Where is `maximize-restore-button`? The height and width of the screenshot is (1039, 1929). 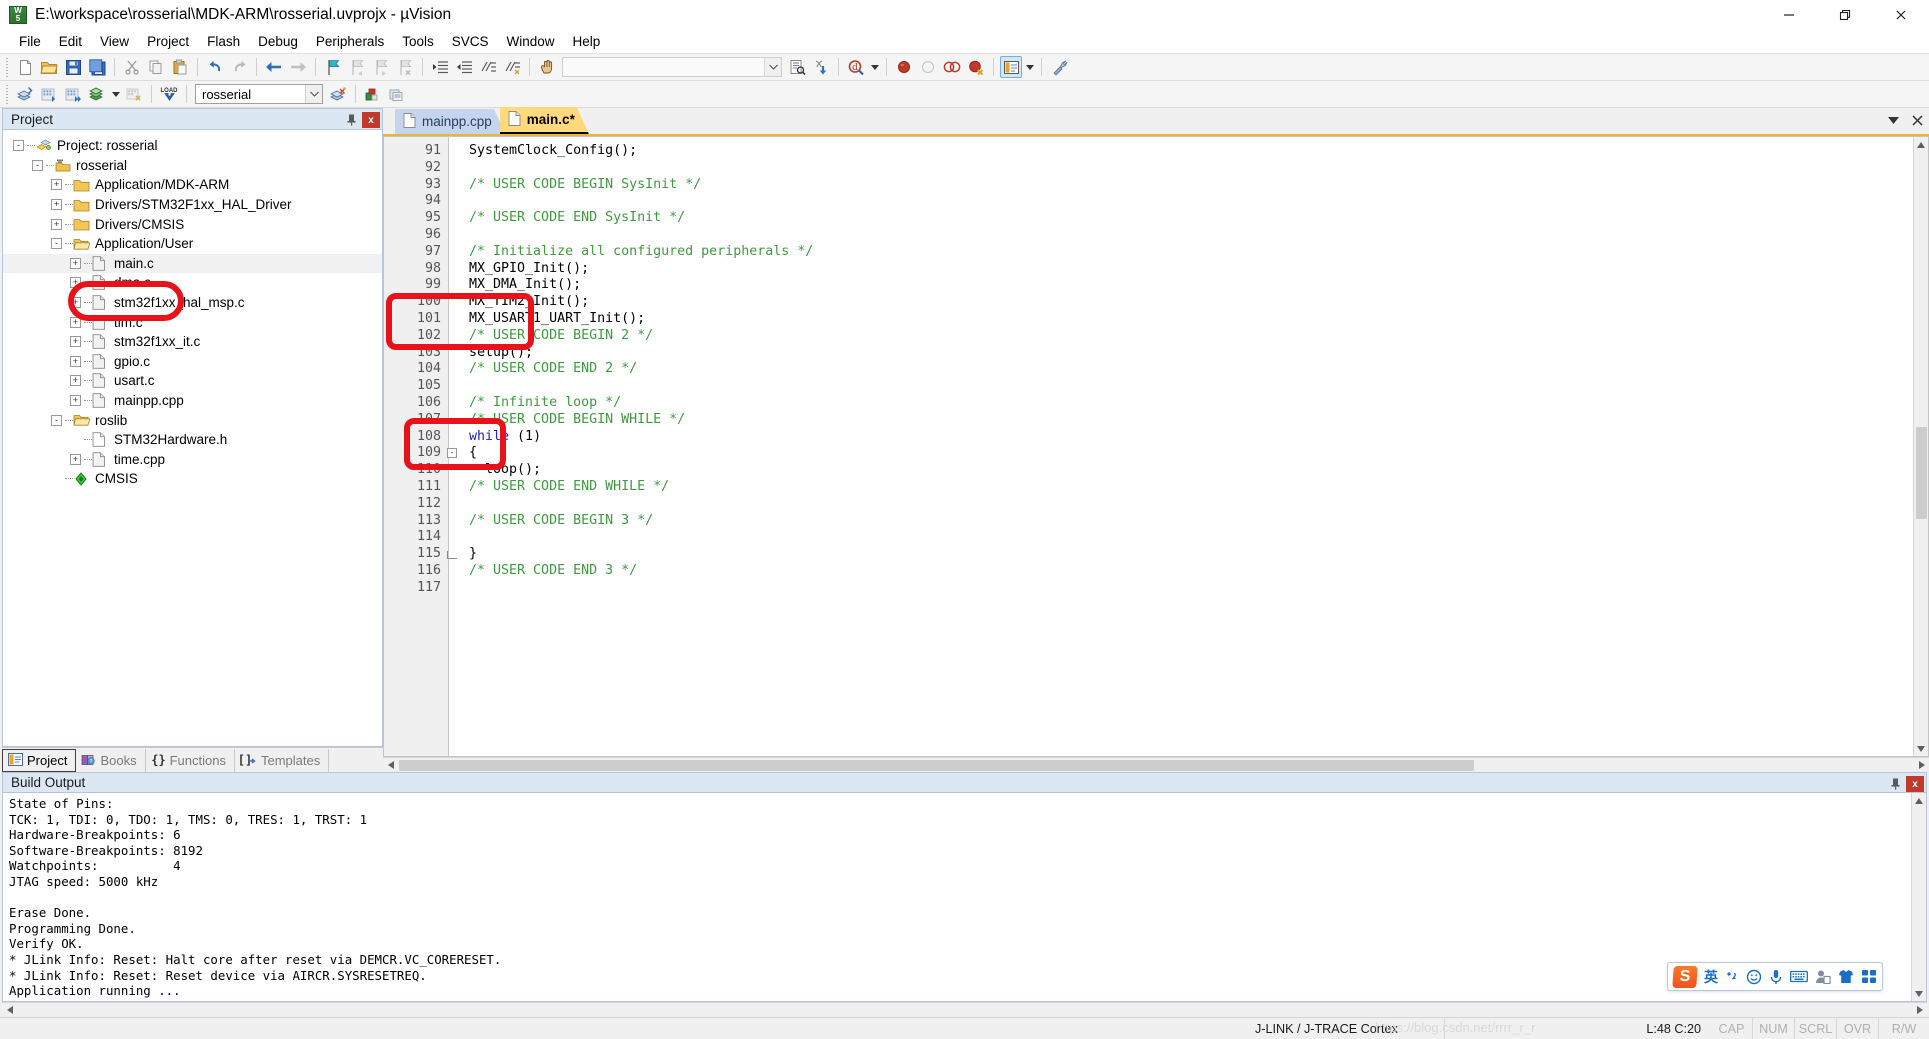
maximize-restore-button is located at coordinates (1845, 15).